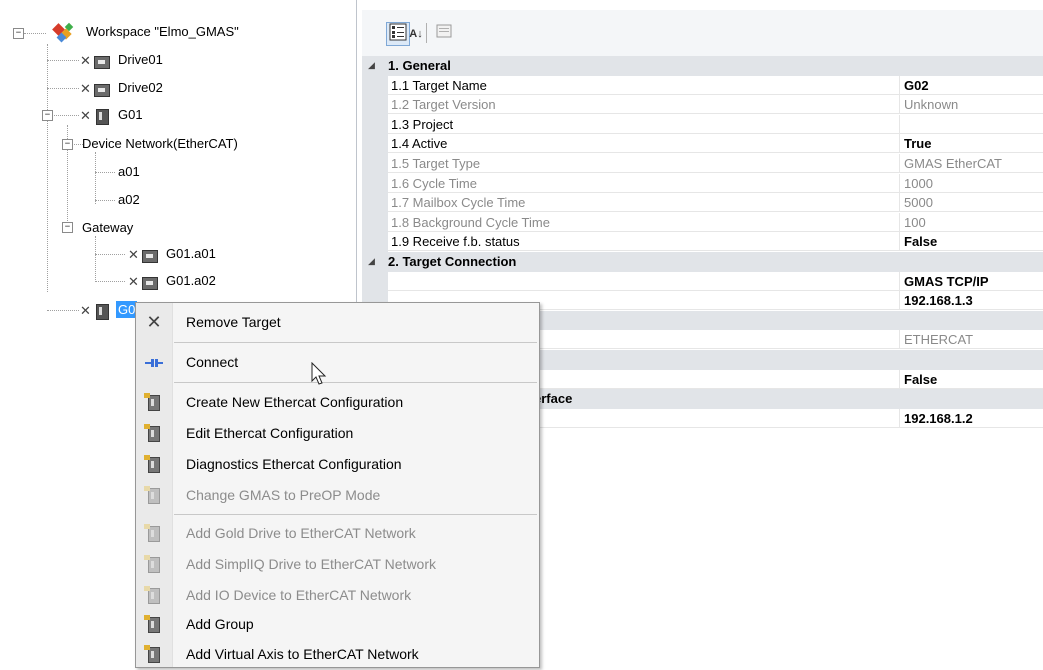  What do you see at coordinates (419, 65) in the screenshot?
I see `category-title: 1. General` at bounding box center [419, 65].